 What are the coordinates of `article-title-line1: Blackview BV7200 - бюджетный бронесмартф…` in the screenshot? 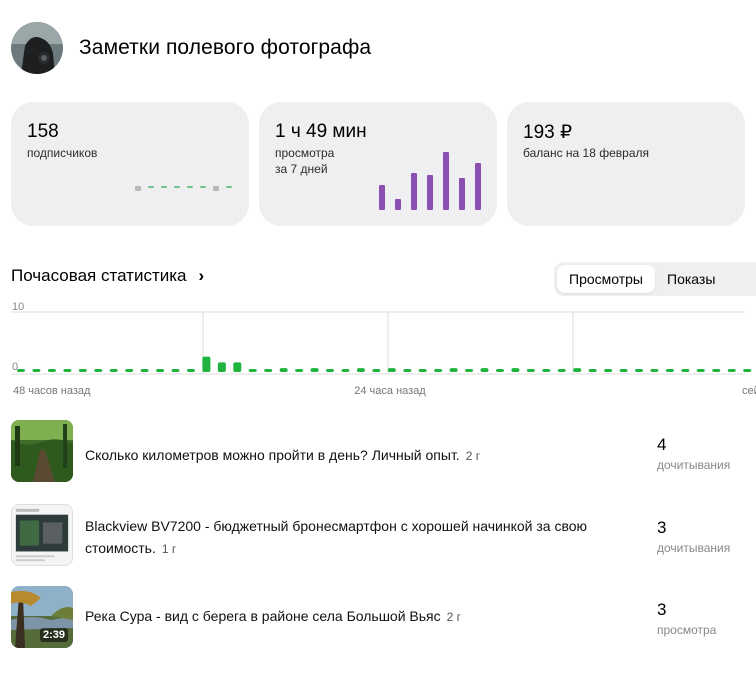 It's located at (336, 526).